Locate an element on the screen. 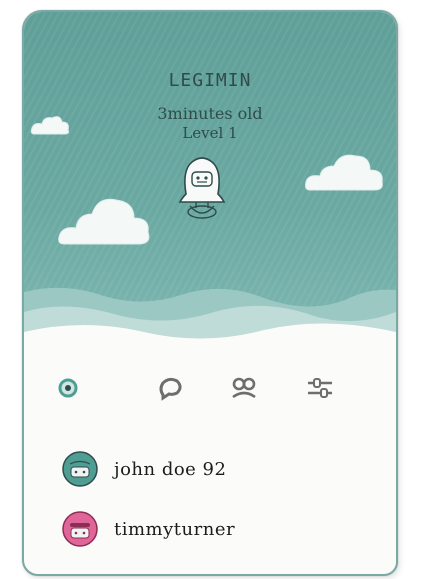 This screenshot has width=421, height=579. chat-bubble-icon is located at coordinates (170, 389).